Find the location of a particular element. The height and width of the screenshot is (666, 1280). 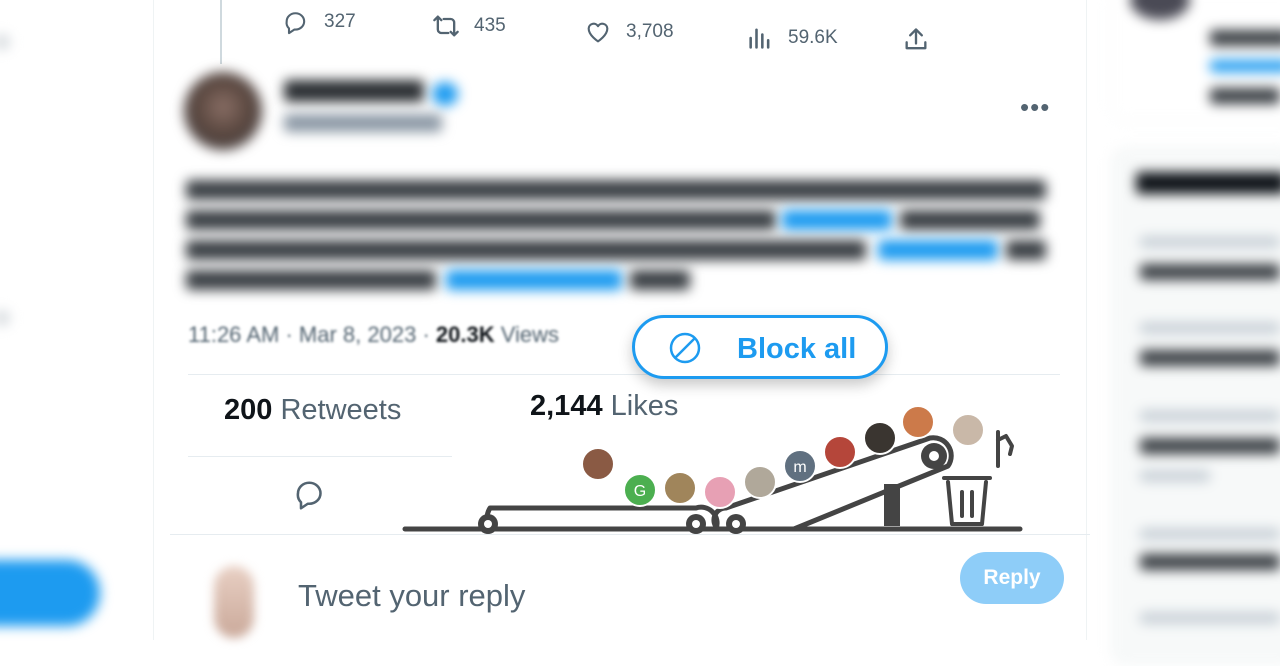

flat-belt is located at coordinates (602, 518).